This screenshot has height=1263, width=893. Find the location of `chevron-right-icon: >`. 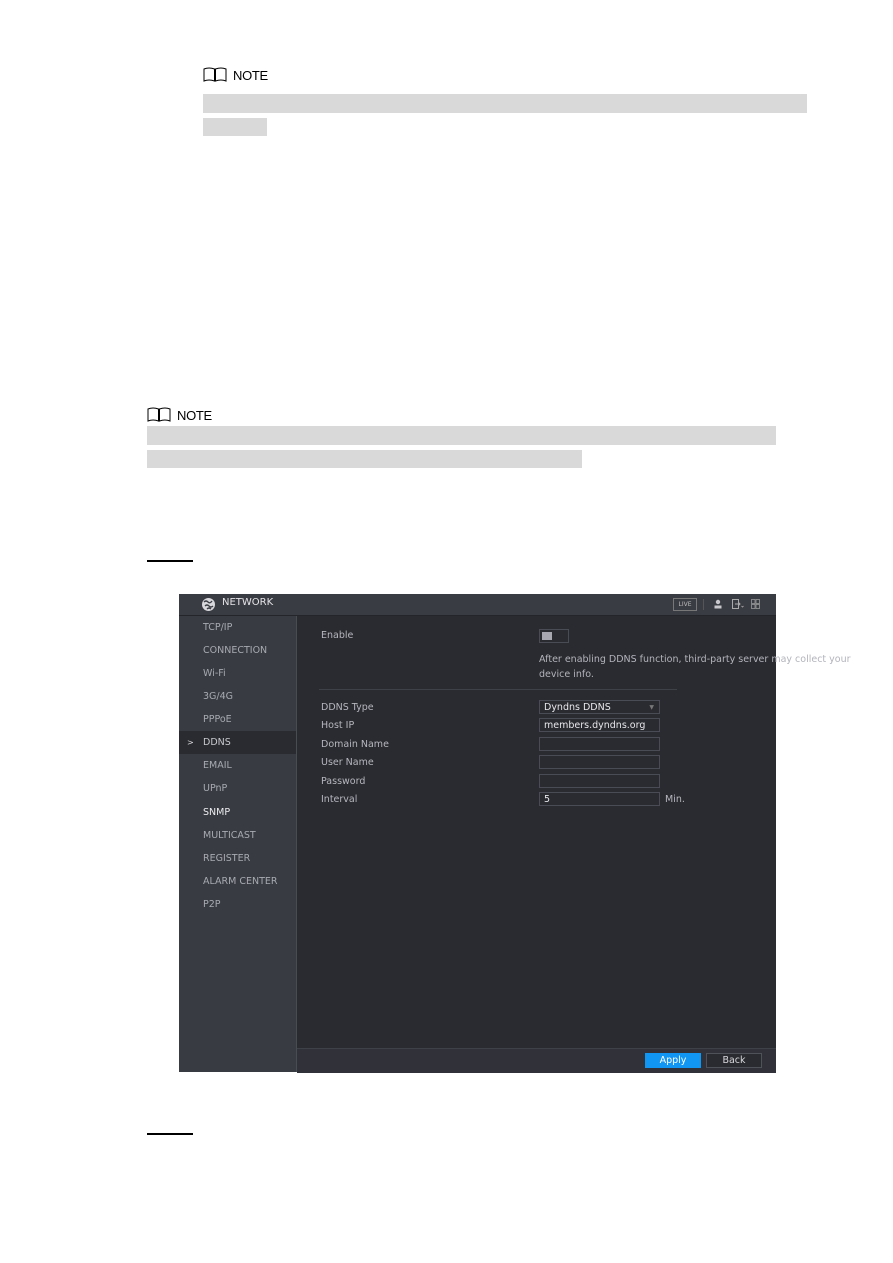

chevron-right-icon: > is located at coordinates (190, 742).